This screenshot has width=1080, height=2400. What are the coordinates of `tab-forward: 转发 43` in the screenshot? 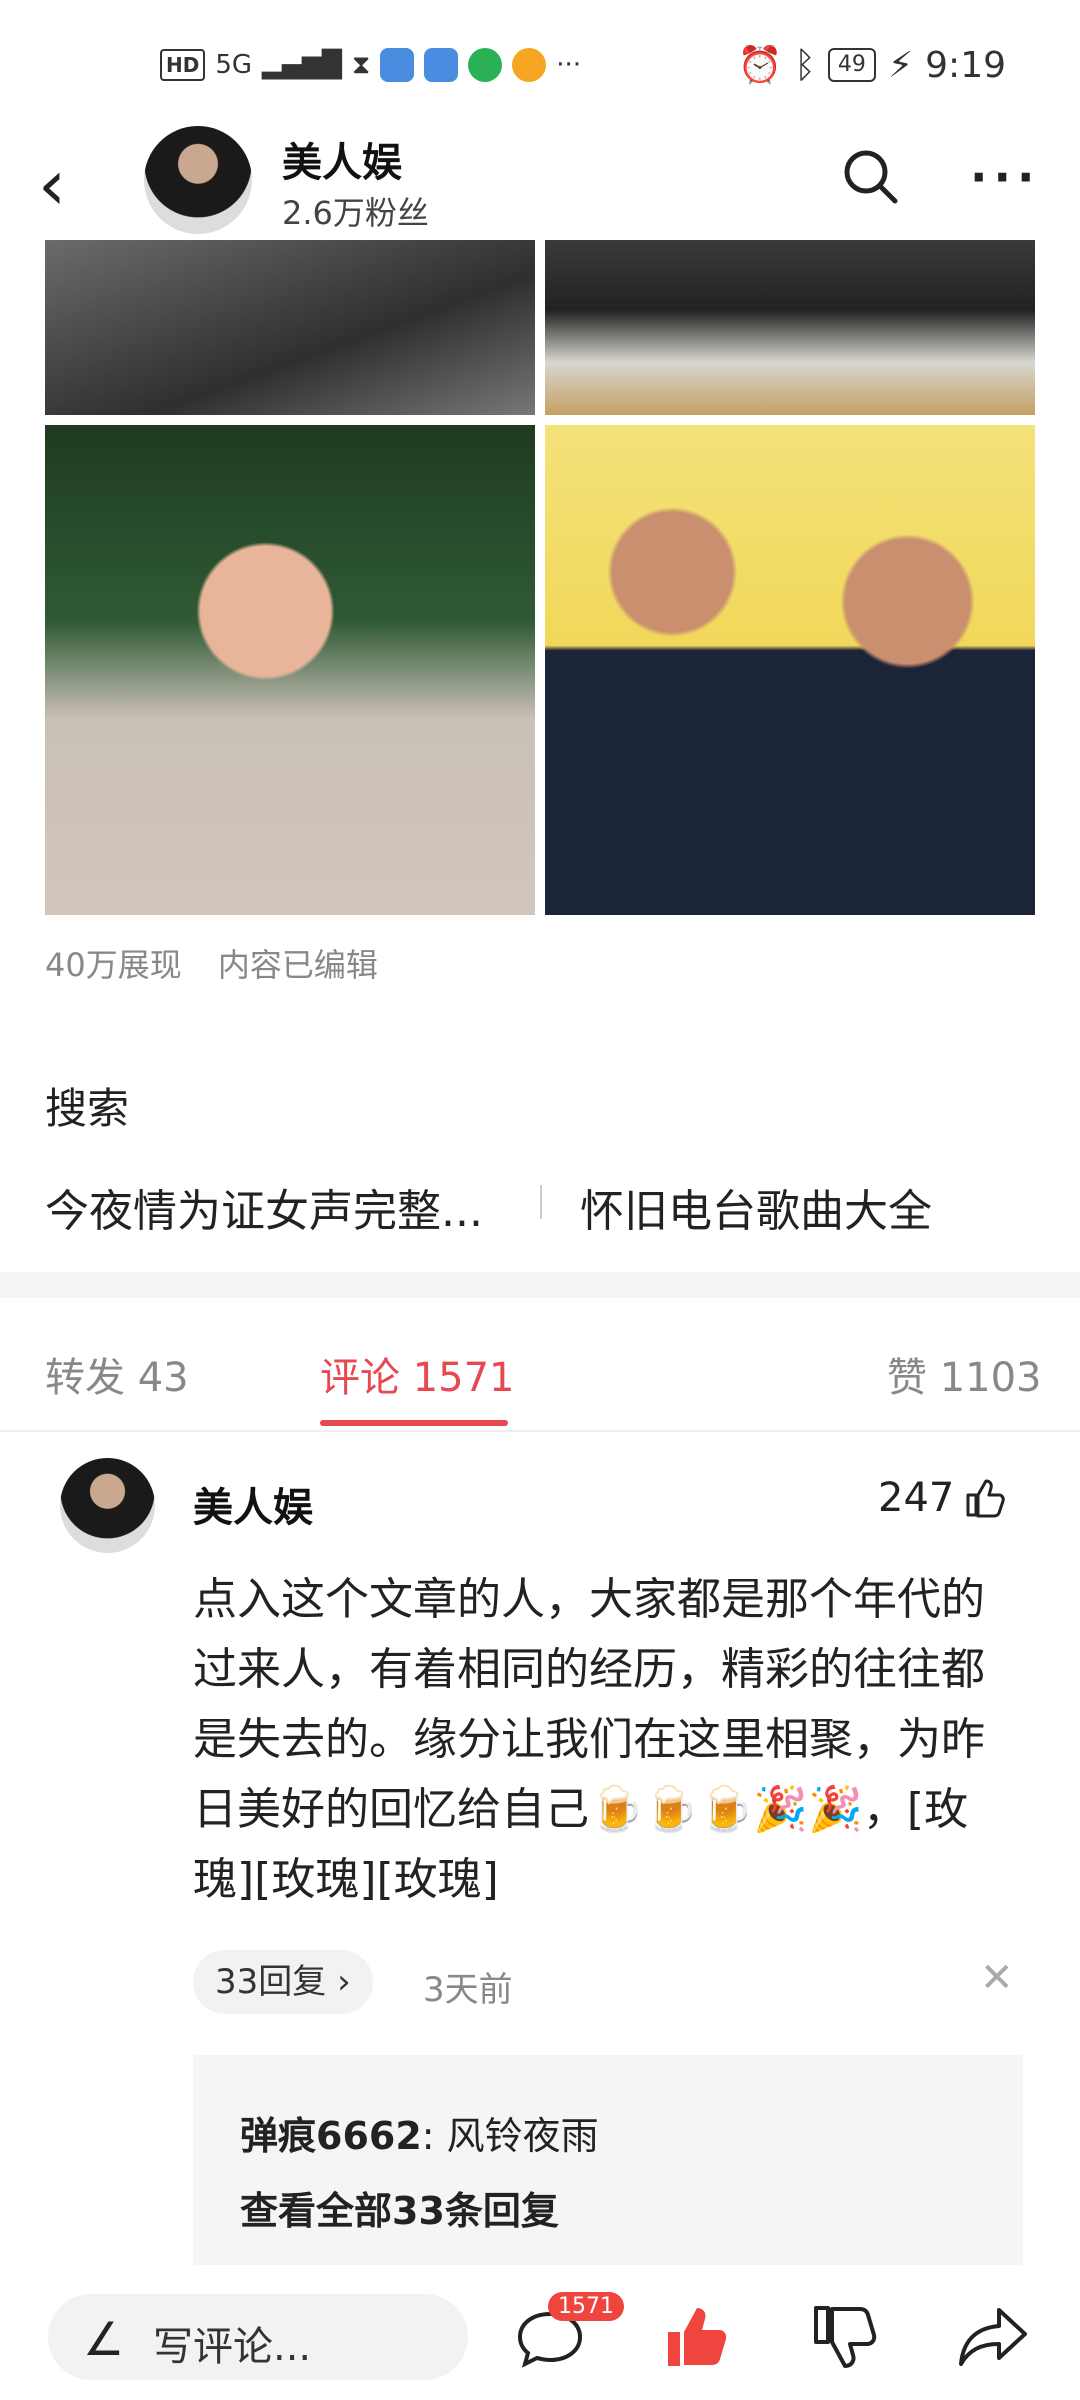 It's located at (117, 1374).